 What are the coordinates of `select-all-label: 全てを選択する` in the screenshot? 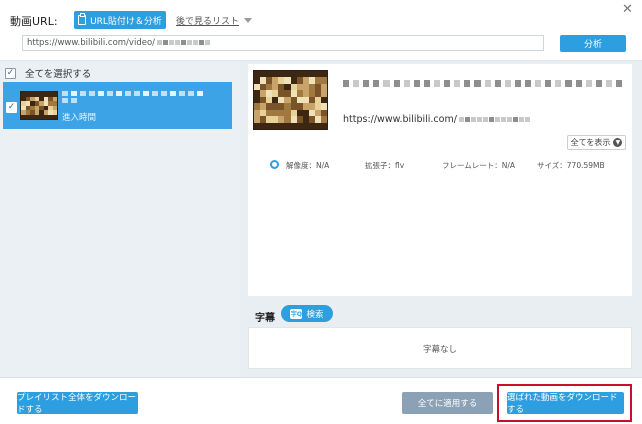 It's located at (58, 74).